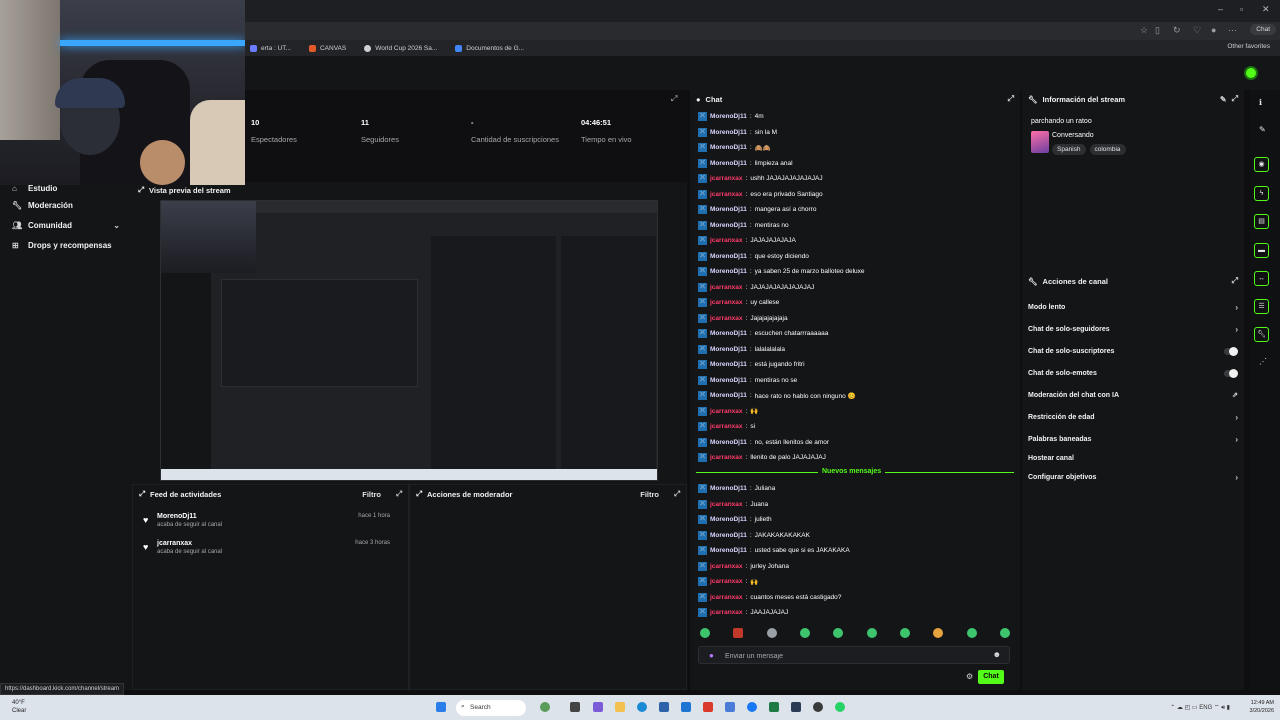 The image size is (1280, 720). I want to click on stream-category: Conversando, so click(1073, 135).